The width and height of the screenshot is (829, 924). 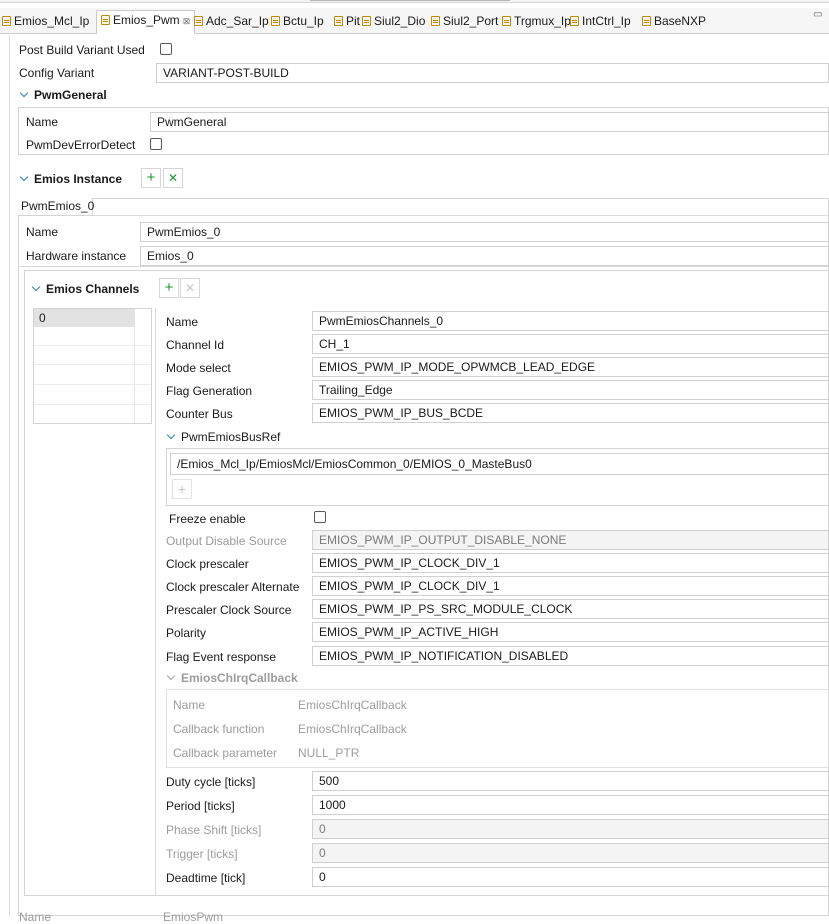 What do you see at coordinates (63, 95) in the screenshot?
I see `pwm-general-section: PwmGeneral` at bounding box center [63, 95].